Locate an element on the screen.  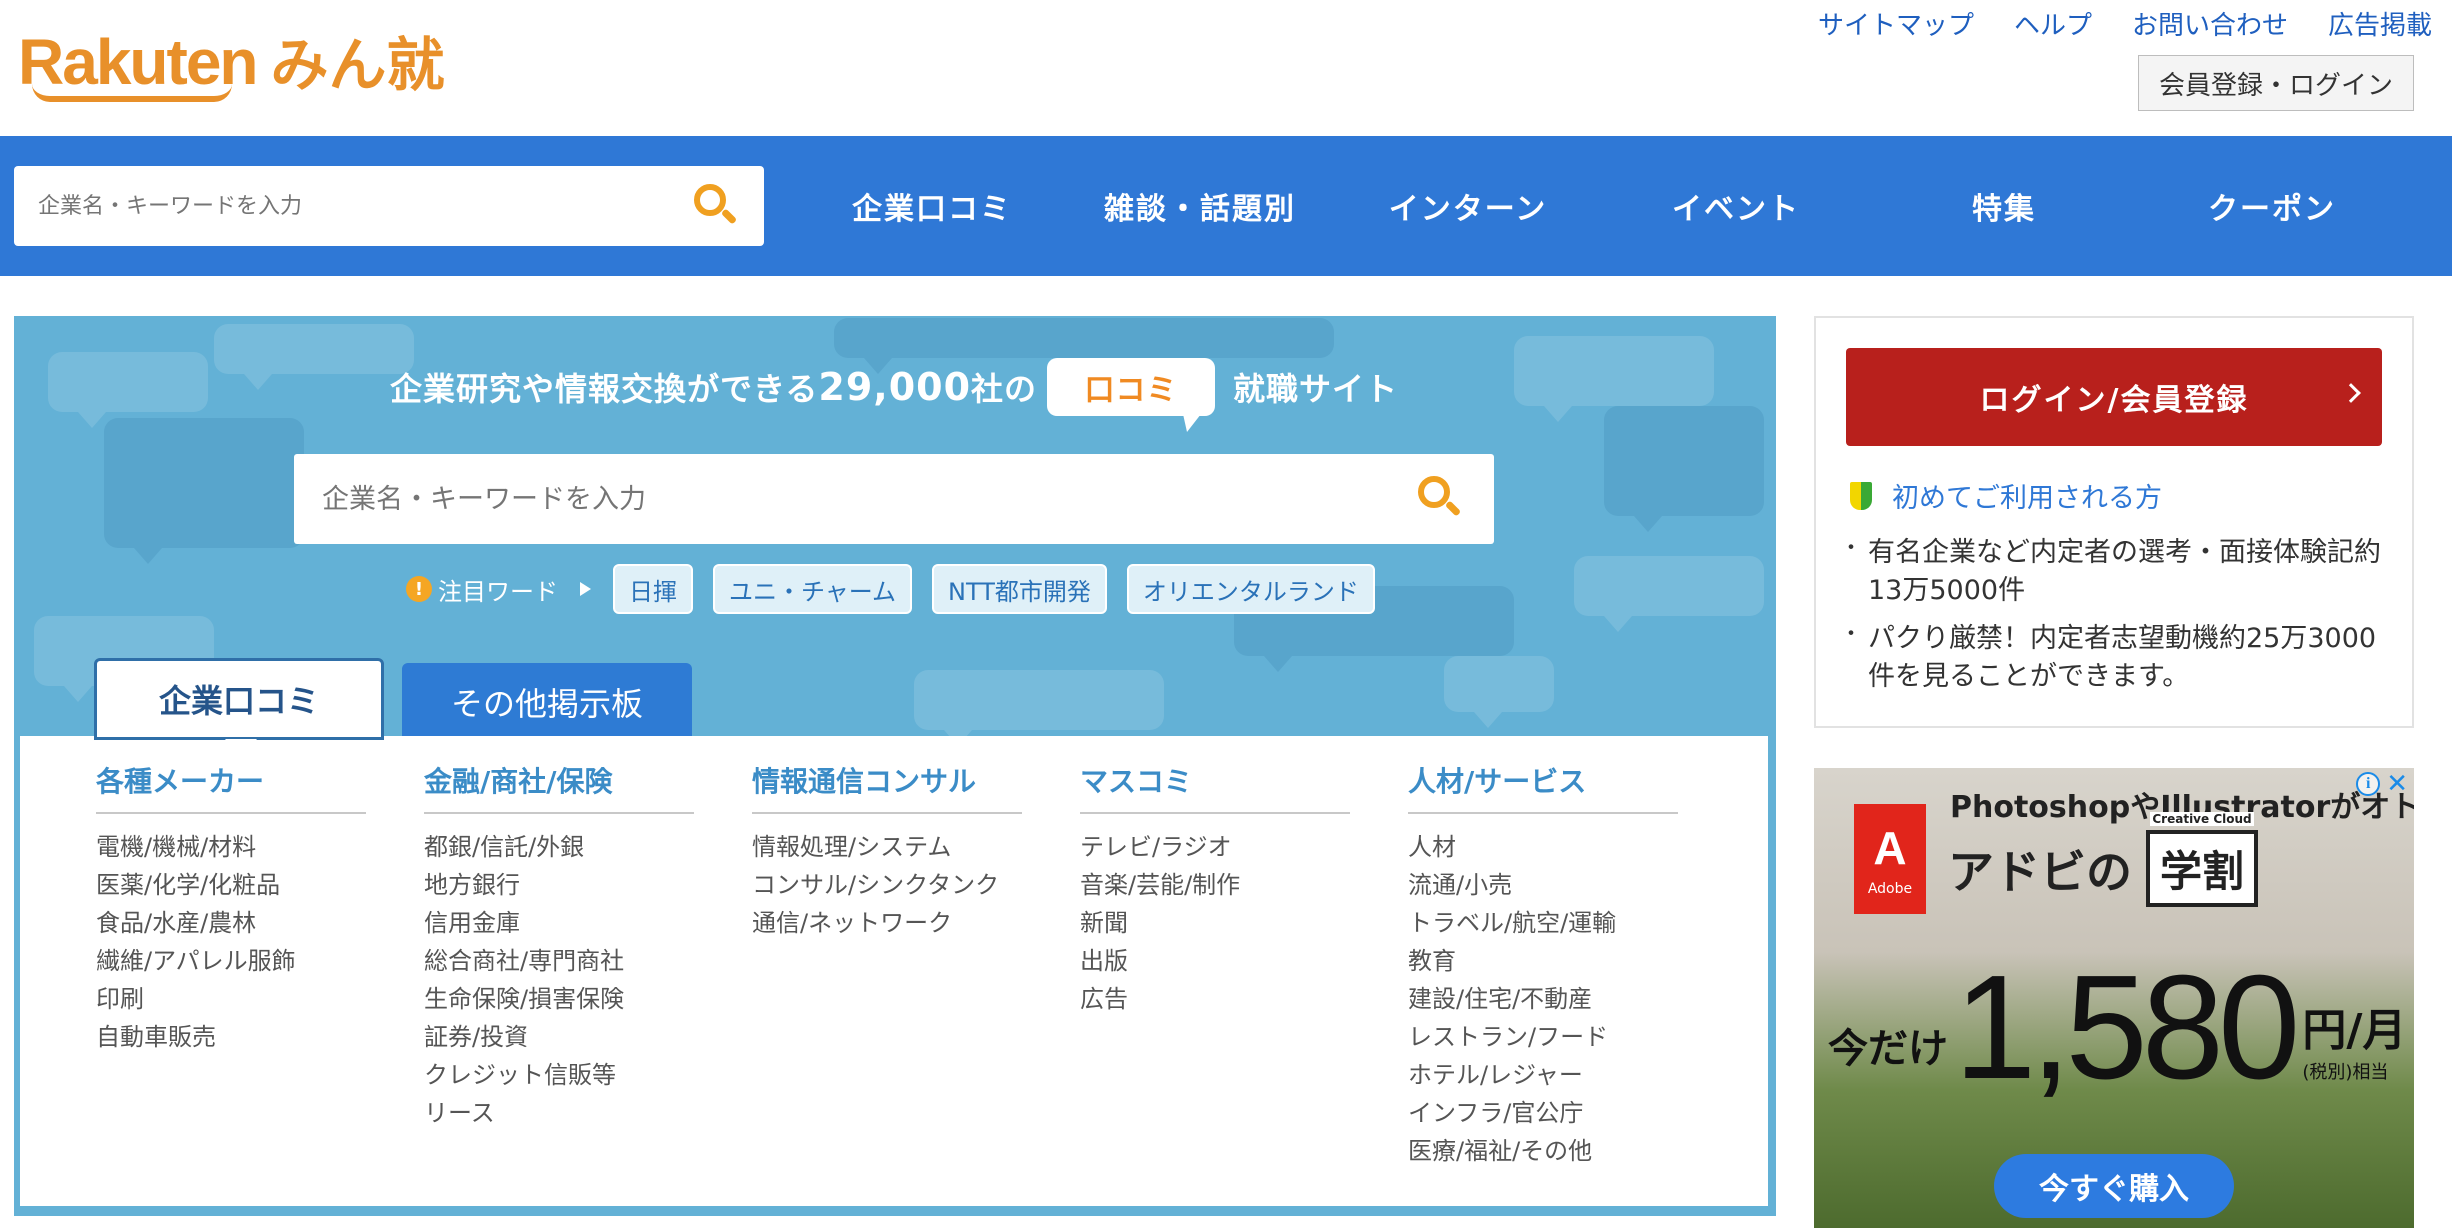
ad-subheadline: アドビの Creative Cloud 学割 is located at coordinates (2103, 859).